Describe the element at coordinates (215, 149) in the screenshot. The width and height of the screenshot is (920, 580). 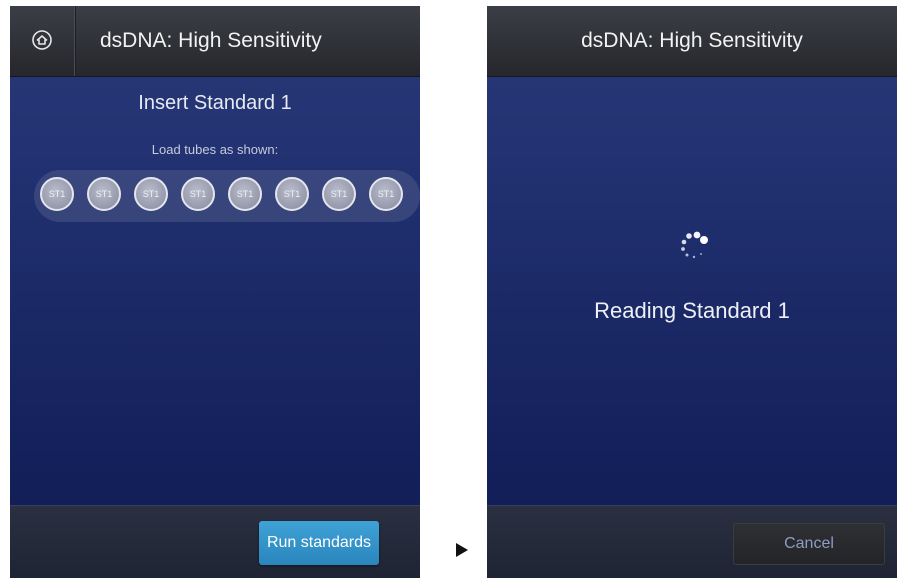
I see `instruction-text: Load tubes as shown:` at that location.